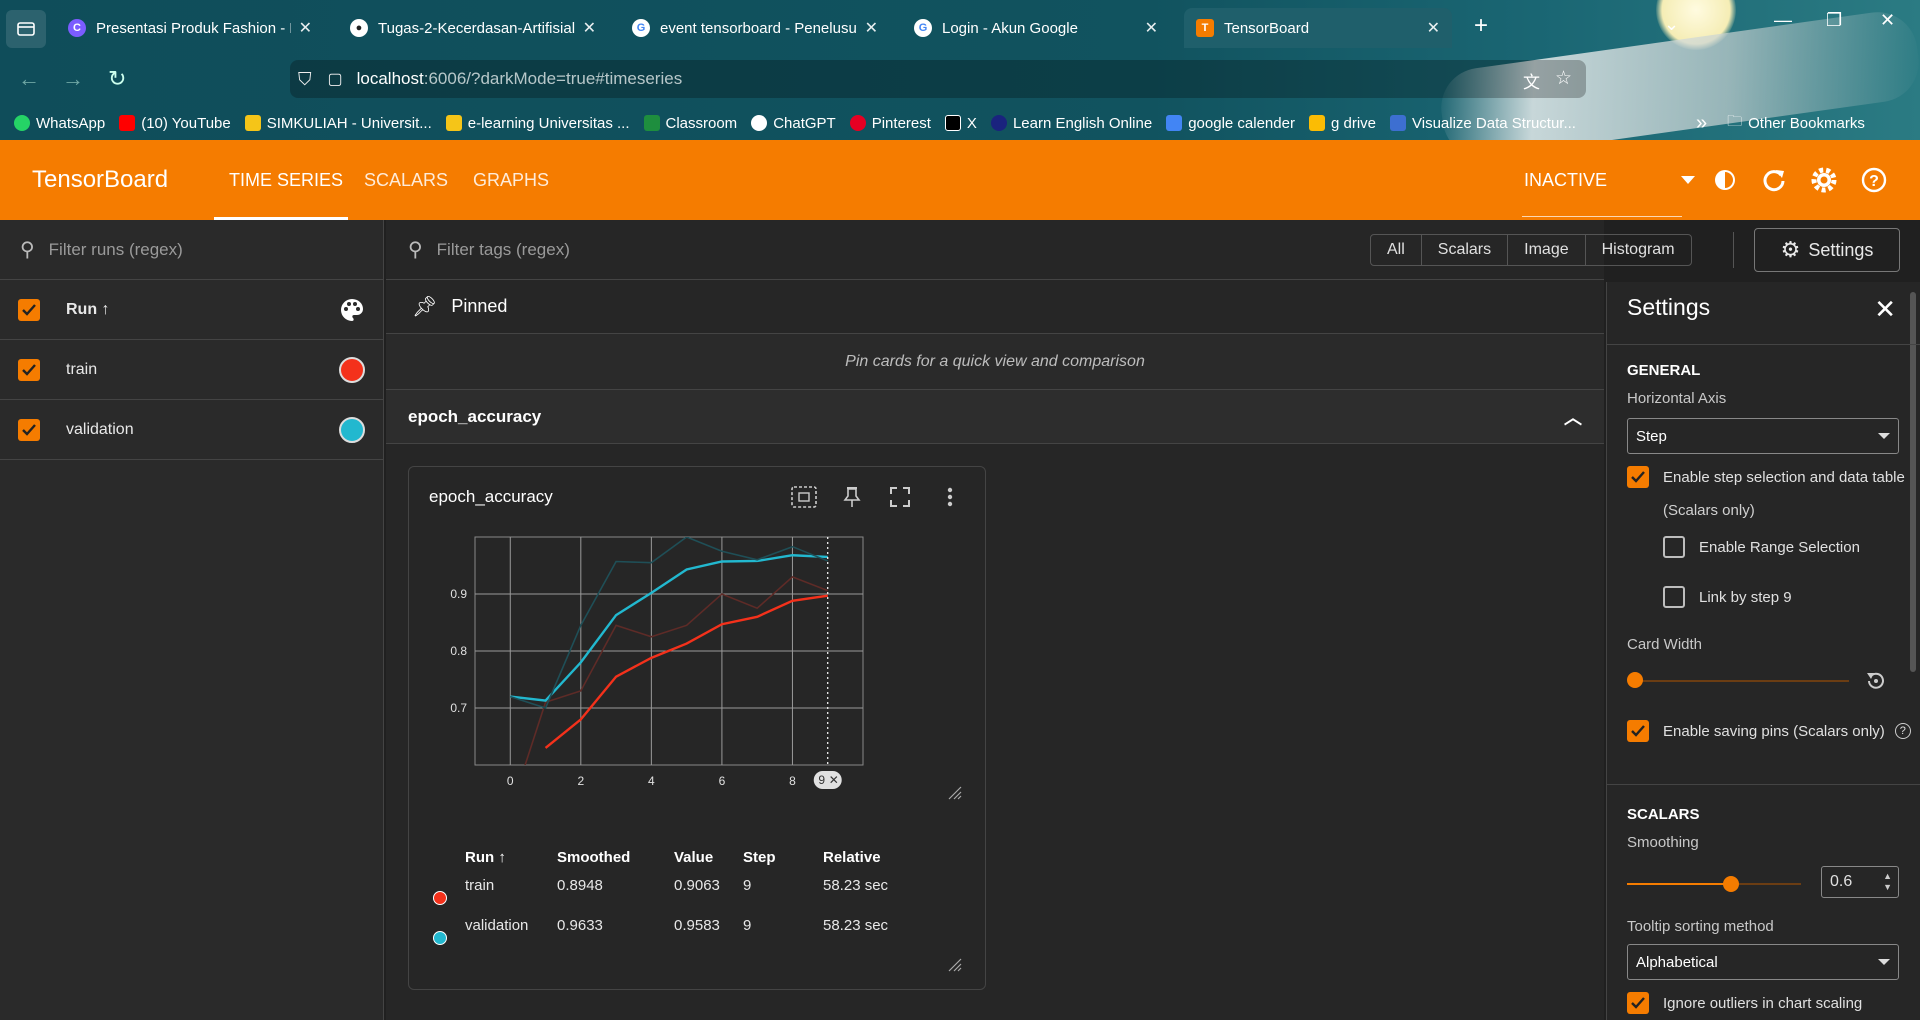  What do you see at coordinates (1342, 123) in the screenshot?
I see `bookmark-item: g drive` at bounding box center [1342, 123].